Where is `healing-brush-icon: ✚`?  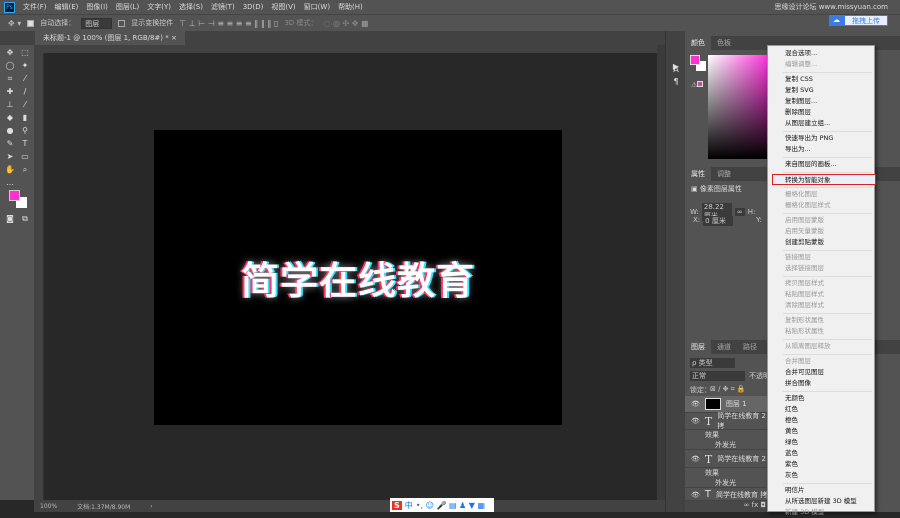
healing-brush-icon: ✚ is located at coordinates (10, 92).